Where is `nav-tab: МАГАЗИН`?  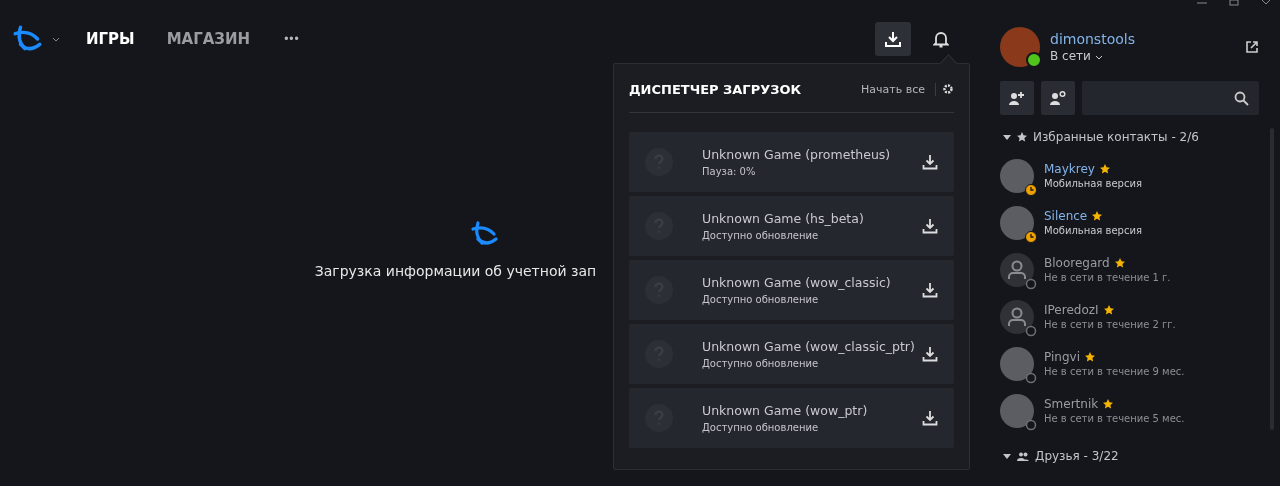 nav-tab: МАГАЗИН is located at coordinates (208, 39).